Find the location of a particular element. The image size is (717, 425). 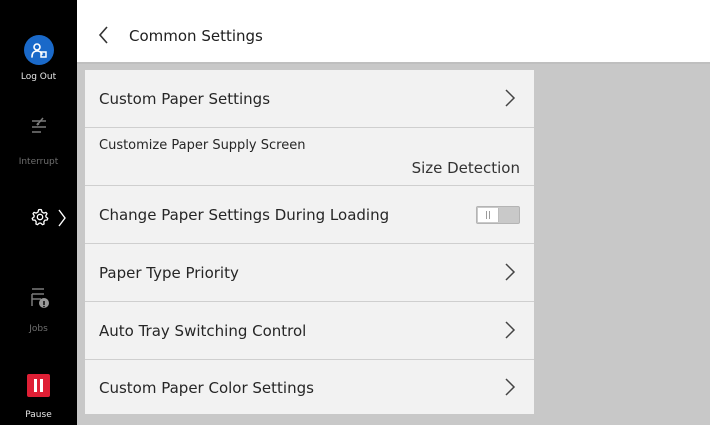

interrupt-icon is located at coordinates (39, 125).